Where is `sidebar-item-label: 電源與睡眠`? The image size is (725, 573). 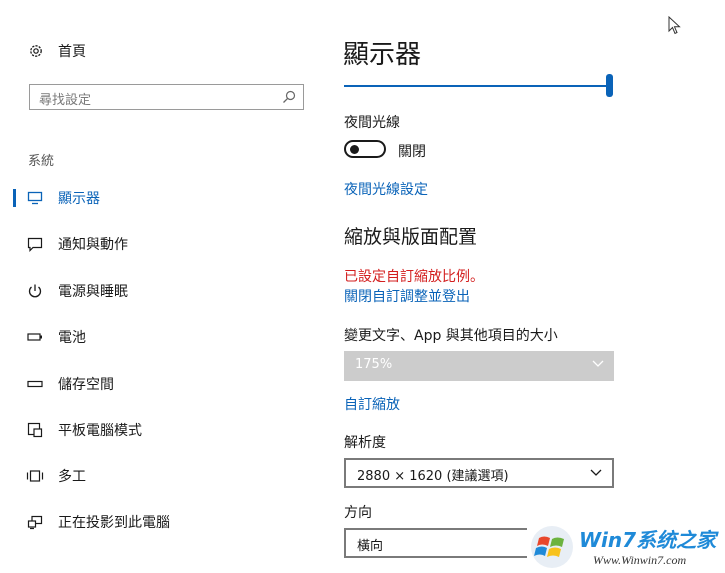
sidebar-item-label: 電源與睡眠 is located at coordinates (93, 292).